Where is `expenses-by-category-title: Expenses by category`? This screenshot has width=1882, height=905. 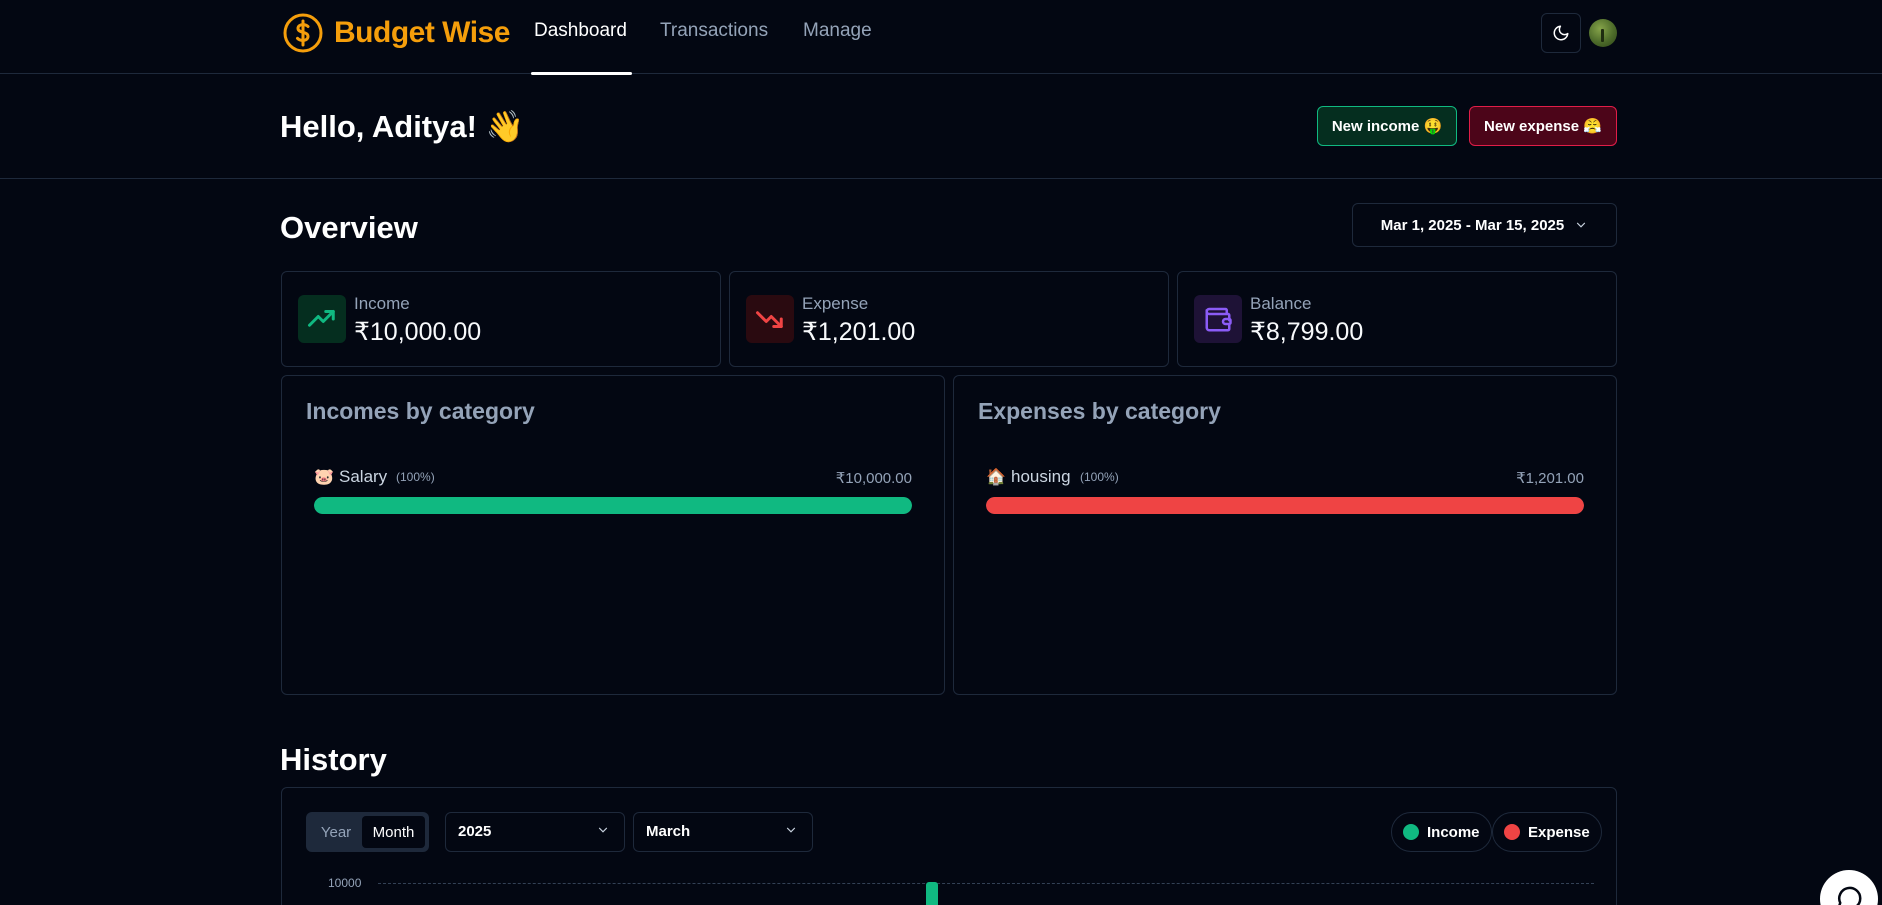
expenses-by-category-title: Expenses by category is located at coordinates (1099, 411).